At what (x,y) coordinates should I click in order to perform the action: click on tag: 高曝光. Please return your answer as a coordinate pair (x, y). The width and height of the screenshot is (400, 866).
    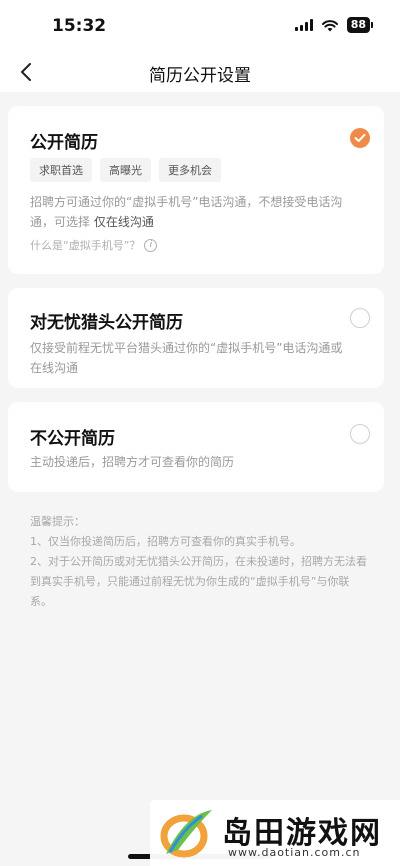
    Looking at the image, I should click on (125, 170).